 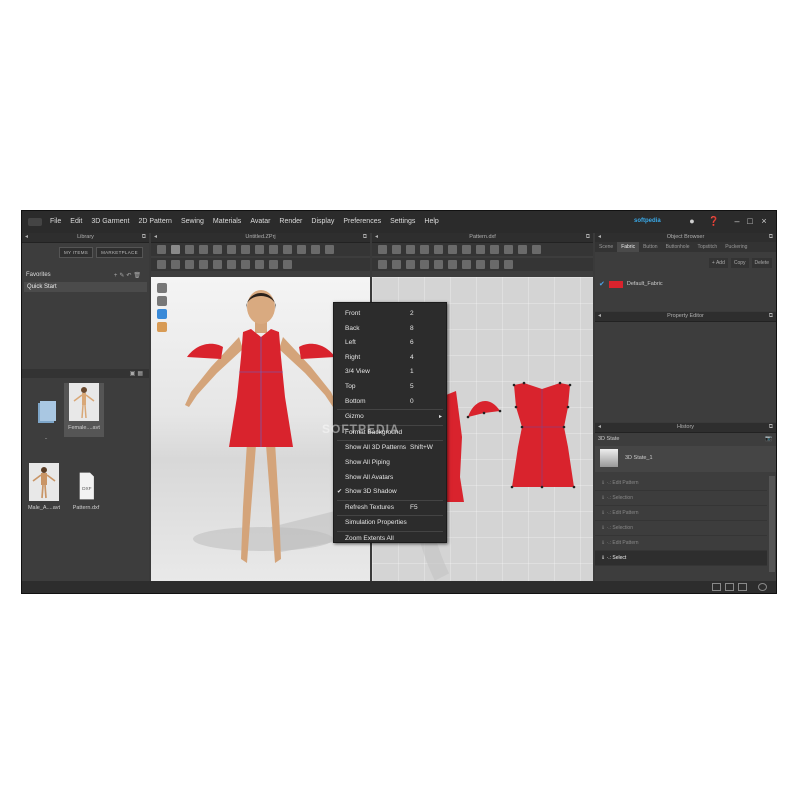 I want to click on menu-display: Display, so click(x=322, y=221).